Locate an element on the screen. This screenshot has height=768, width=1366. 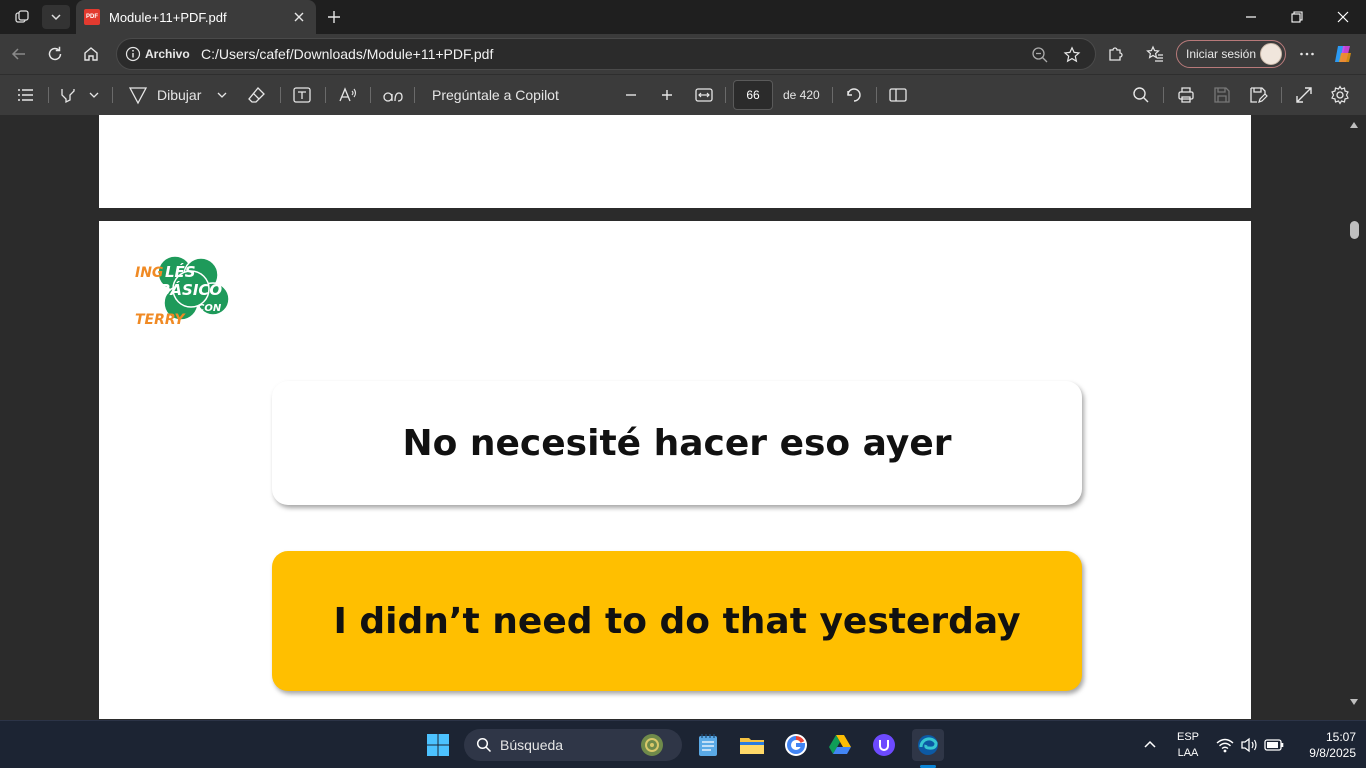
clock-time: 15:07 is located at coordinates (1323, 737).